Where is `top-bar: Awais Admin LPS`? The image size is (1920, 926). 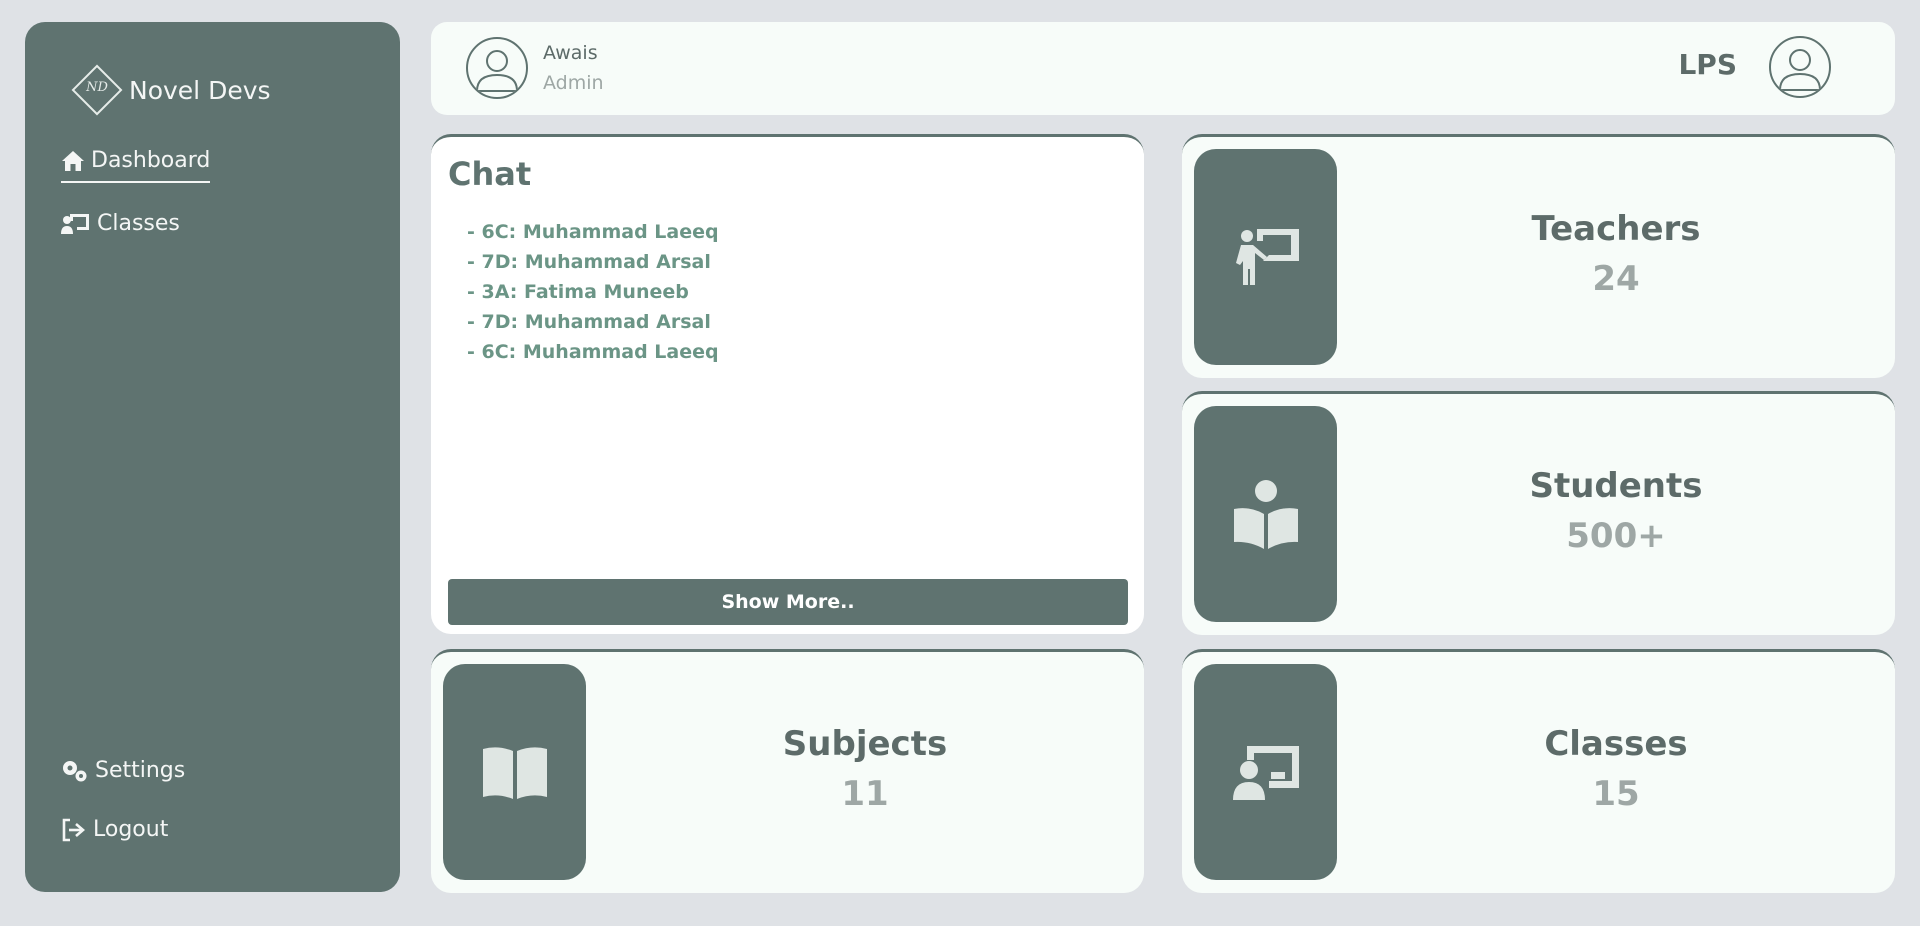 top-bar: Awais Admin LPS is located at coordinates (1163, 68).